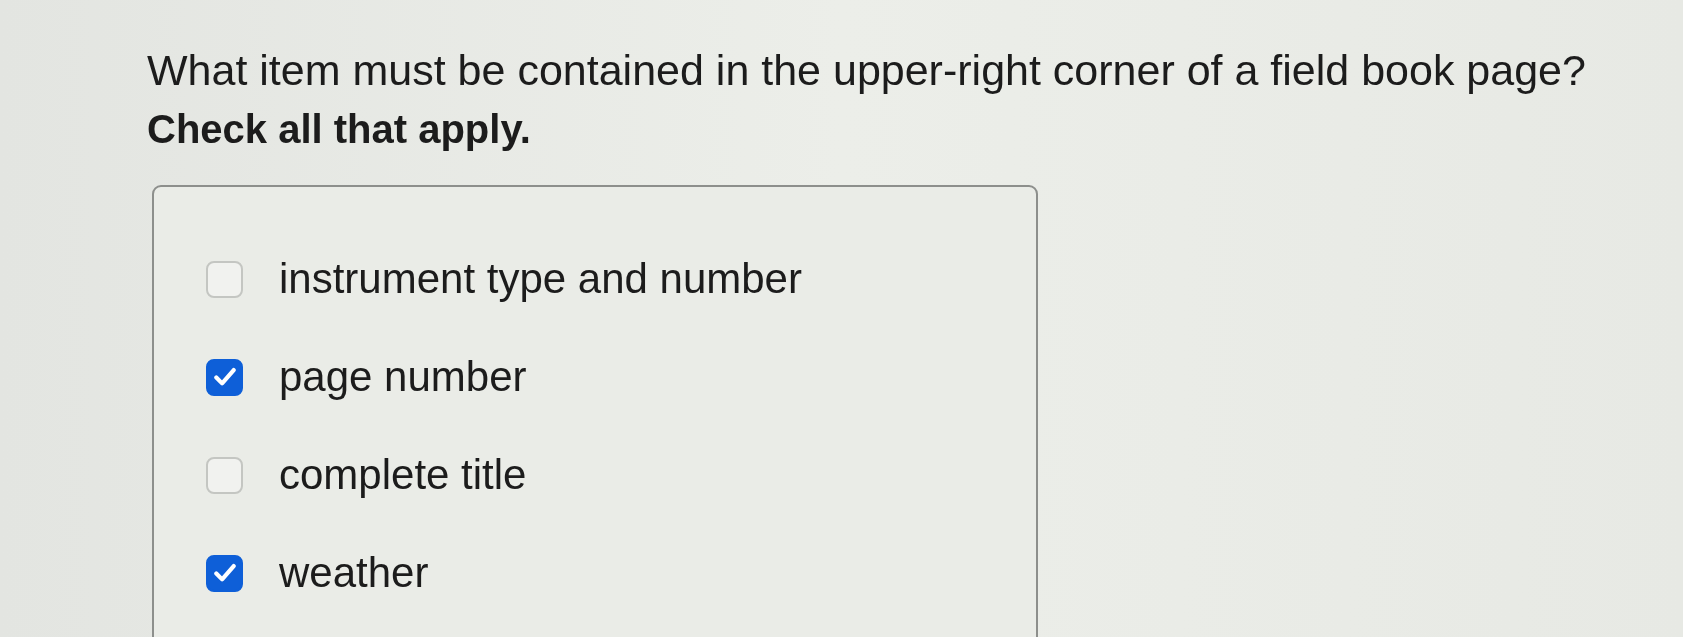  Describe the element at coordinates (540, 279) in the screenshot. I see `option-label: instrument type and number` at that location.